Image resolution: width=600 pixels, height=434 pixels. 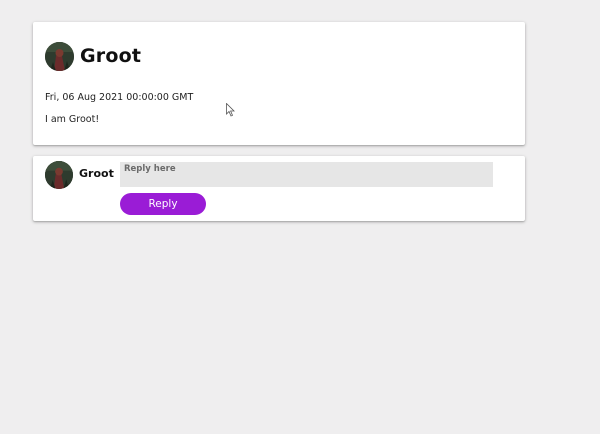 What do you see at coordinates (119, 97) in the screenshot?
I see `post-date: Fri, 06 Aug 2021 00:00:00 GMT` at bounding box center [119, 97].